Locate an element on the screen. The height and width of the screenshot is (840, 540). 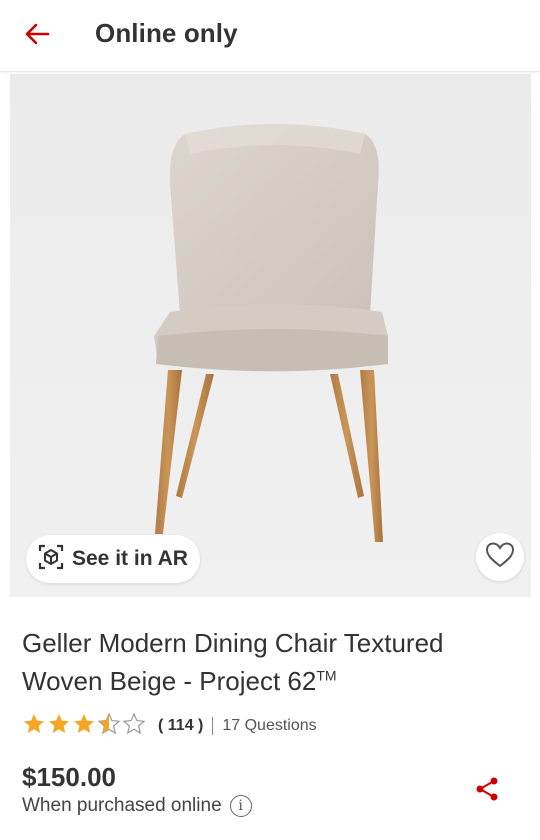
arrow-left-icon is located at coordinates (37, 36).